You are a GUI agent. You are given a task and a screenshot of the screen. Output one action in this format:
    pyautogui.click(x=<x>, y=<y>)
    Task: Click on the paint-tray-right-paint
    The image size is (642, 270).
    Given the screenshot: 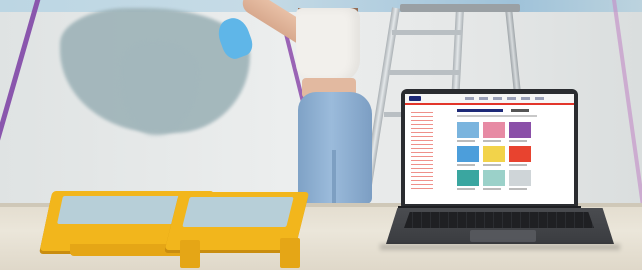 What is the action you would take?
    pyautogui.click(x=238, y=212)
    